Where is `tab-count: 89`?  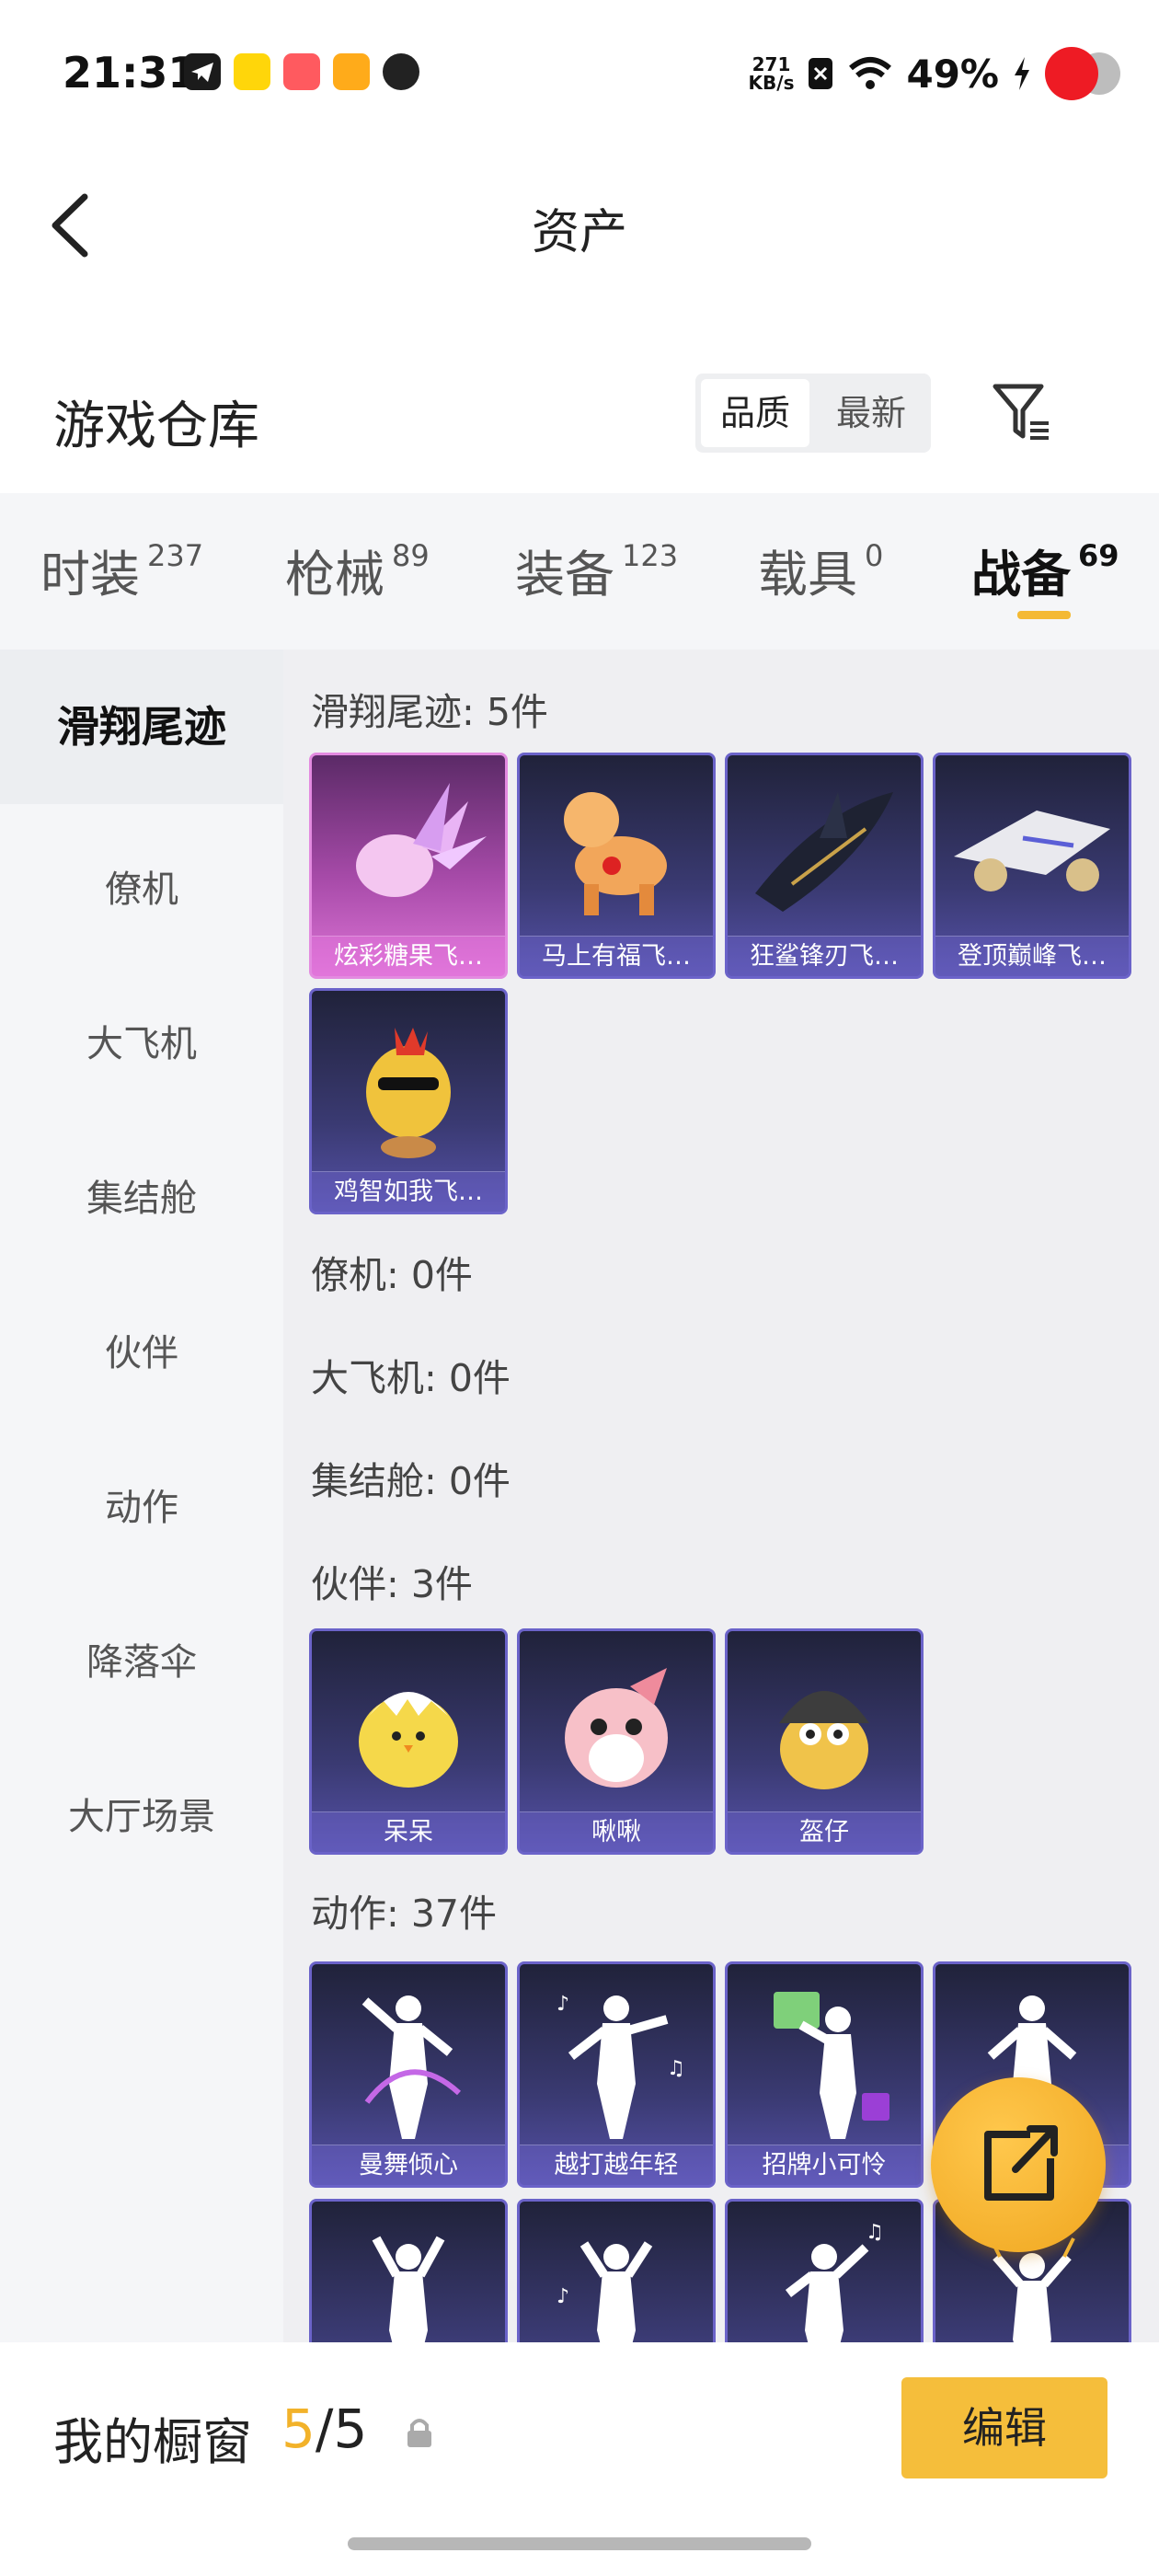 tab-count: 89 is located at coordinates (411, 555).